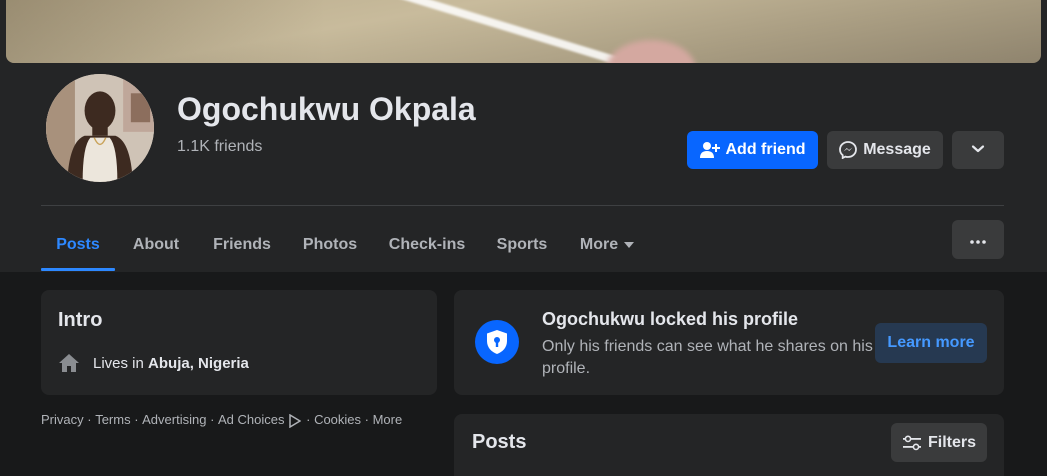 The image size is (1047, 476). What do you see at coordinates (497, 342) in the screenshot?
I see `shield-lock-icon` at bounding box center [497, 342].